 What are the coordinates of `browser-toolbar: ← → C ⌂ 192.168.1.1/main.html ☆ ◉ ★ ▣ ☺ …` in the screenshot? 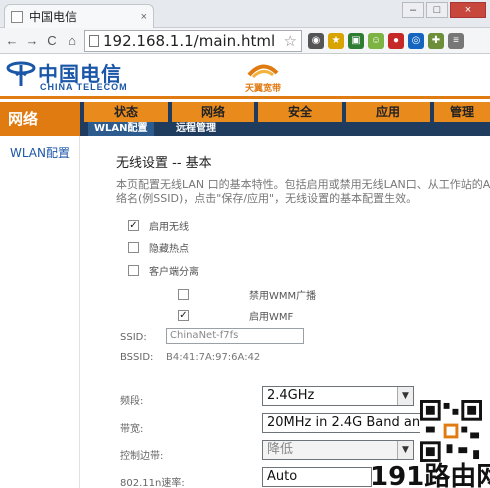 It's located at (245, 41).